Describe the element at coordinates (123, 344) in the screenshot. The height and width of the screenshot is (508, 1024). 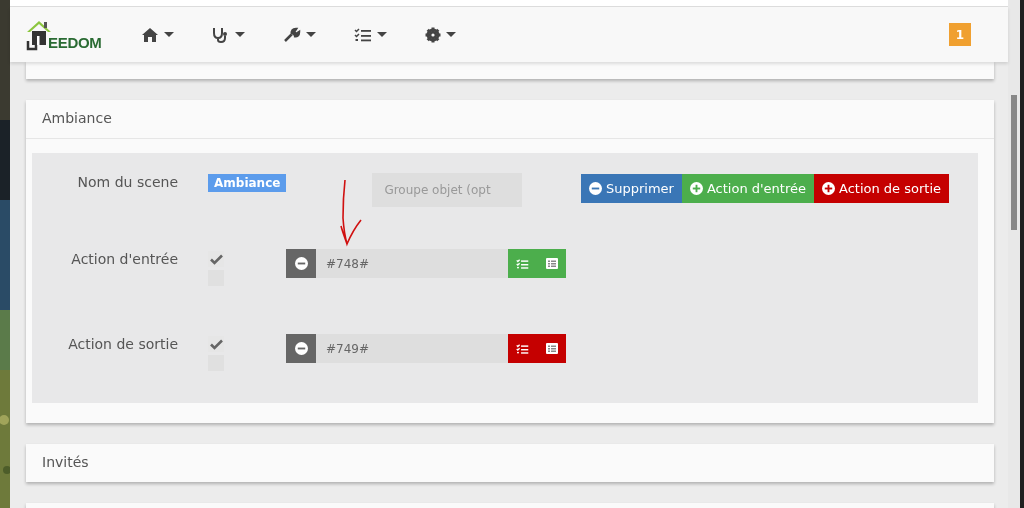
I see `field-label: Action de sortie` at that location.